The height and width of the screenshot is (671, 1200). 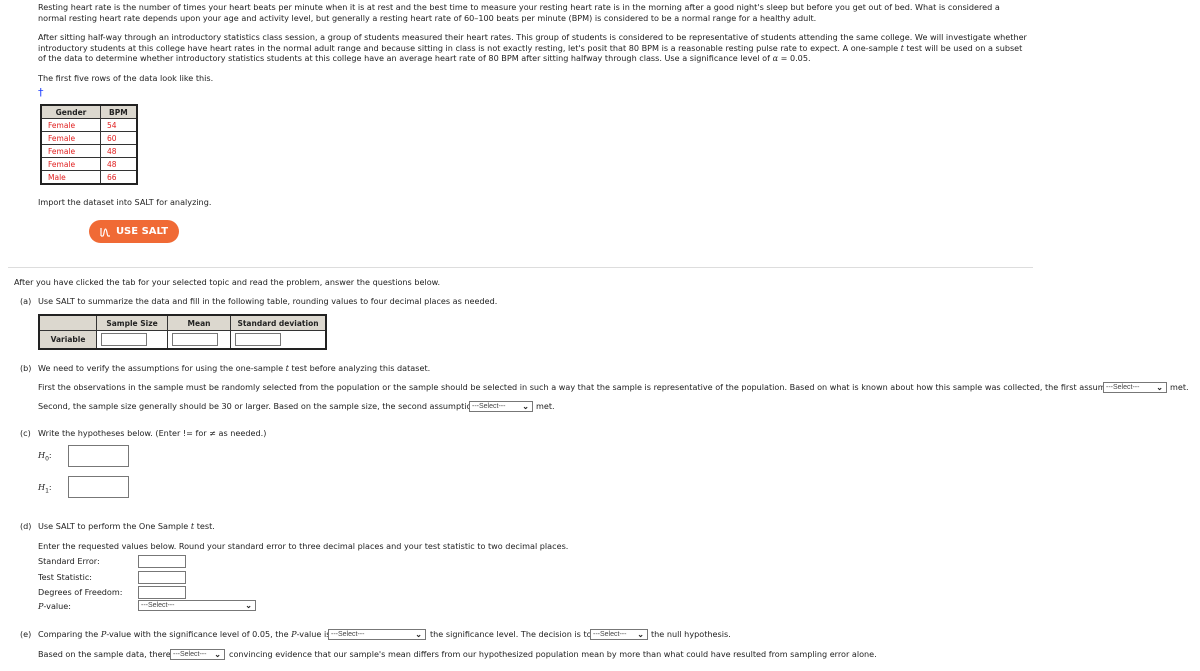 What do you see at coordinates (132, 322) in the screenshot?
I see `header-sample-size: Sample Size` at bounding box center [132, 322].